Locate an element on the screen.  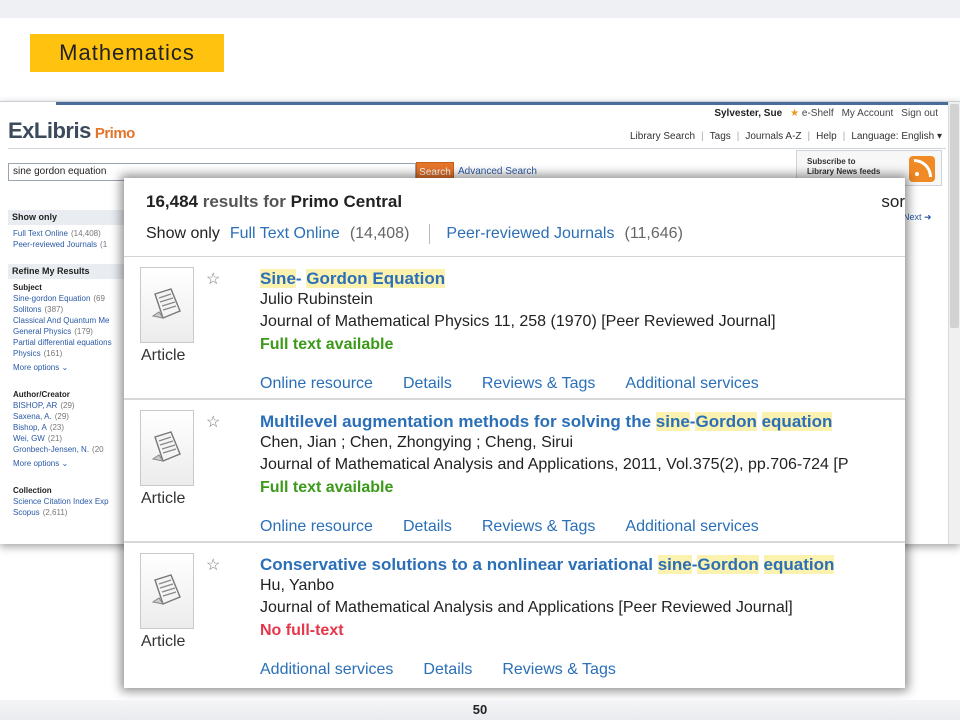
subject-facet: Sine-gordon Equation (69 is located at coordinates (67, 298).